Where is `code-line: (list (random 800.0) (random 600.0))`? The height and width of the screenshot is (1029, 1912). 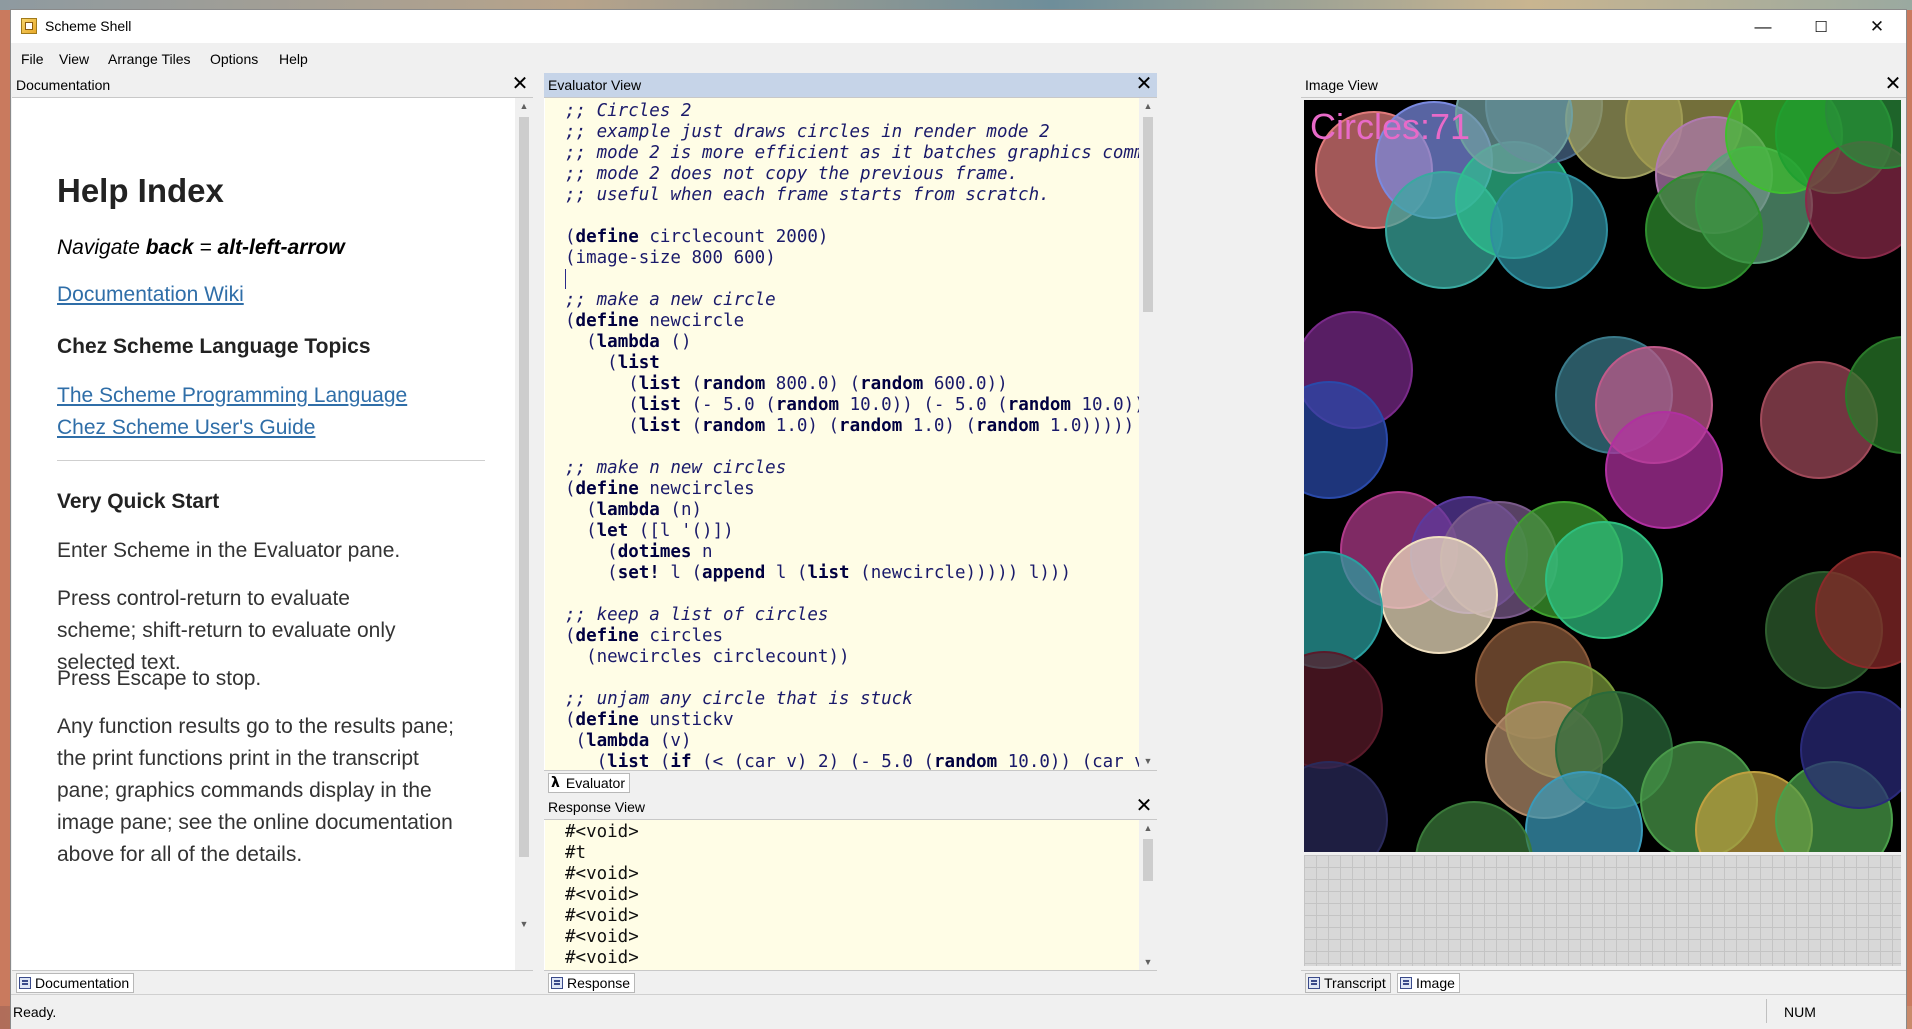 code-line: (list (random 800.0) (random 600.0)) is located at coordinates (818, 384).